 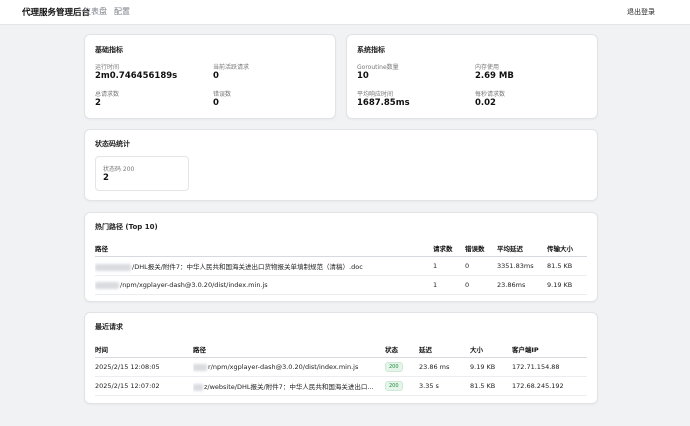 What do you see at coordinates (641, 12) in the screenshot?
I see `logout-link: 退出登录` at bounding box center [641, 12].